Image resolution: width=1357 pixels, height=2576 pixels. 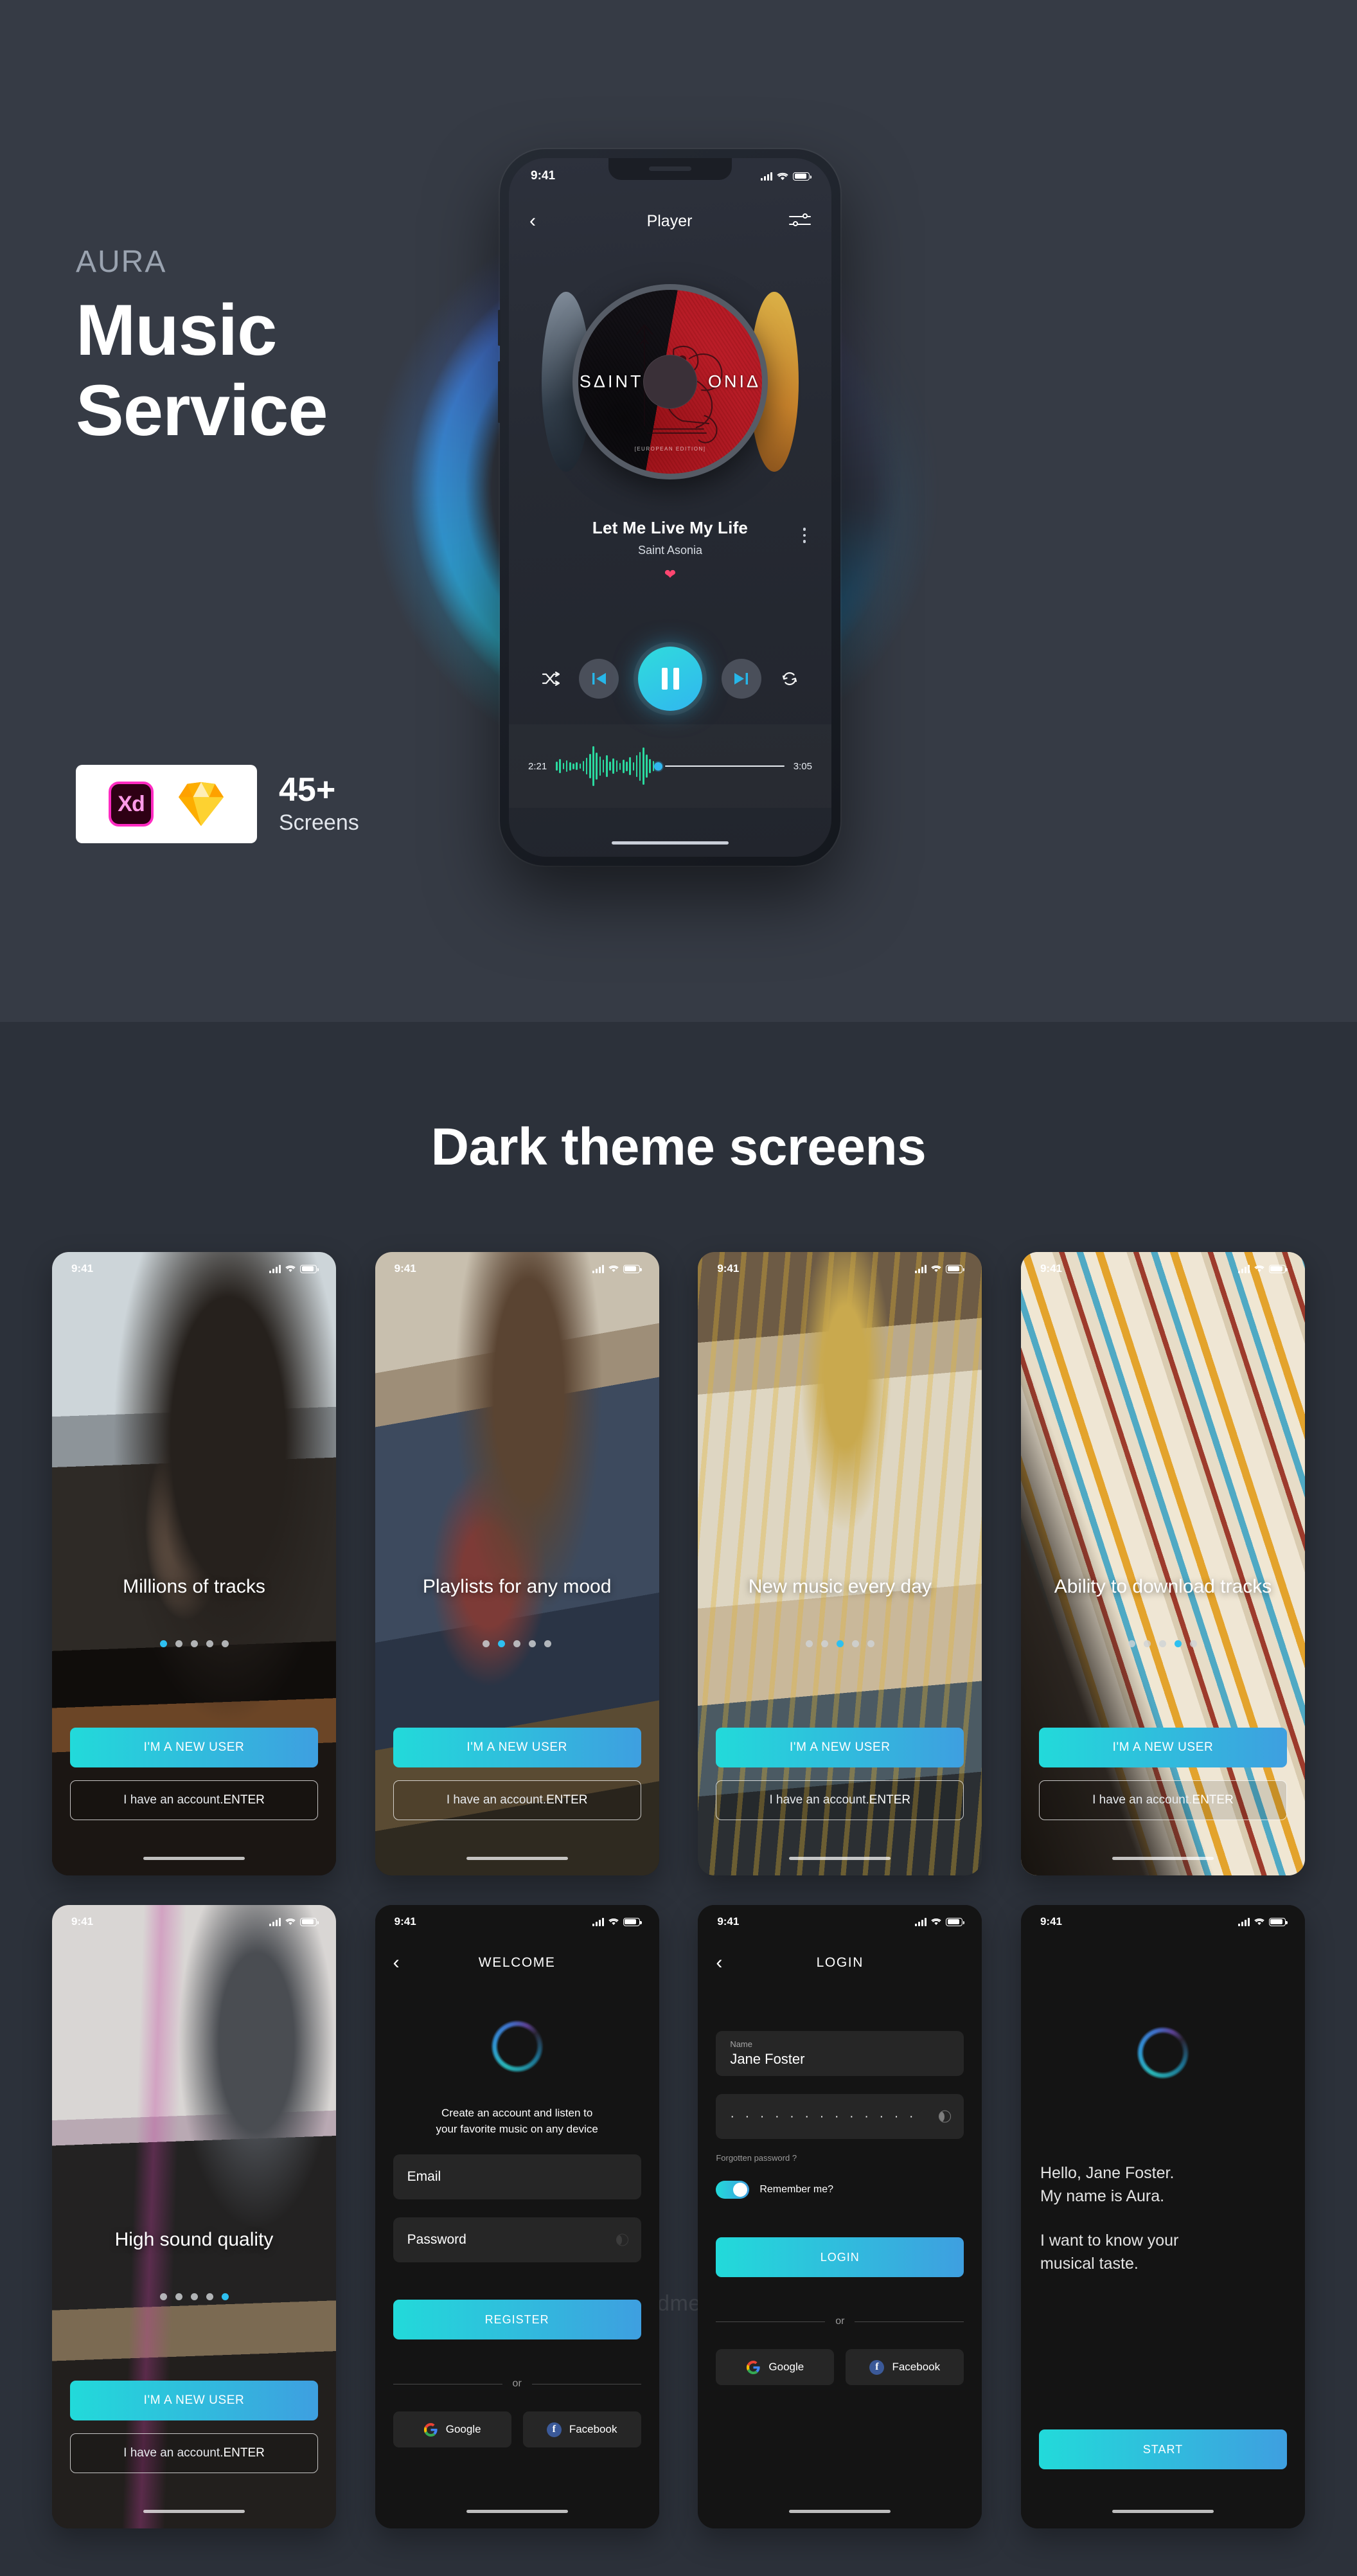 I want to click on equalizer-sliders-icon, so click(x=800, y=221).